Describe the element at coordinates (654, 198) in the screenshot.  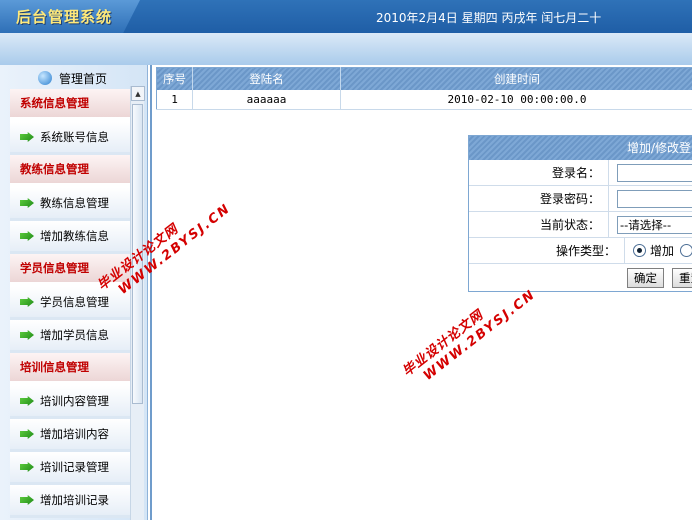
I see `password-input` at that location.